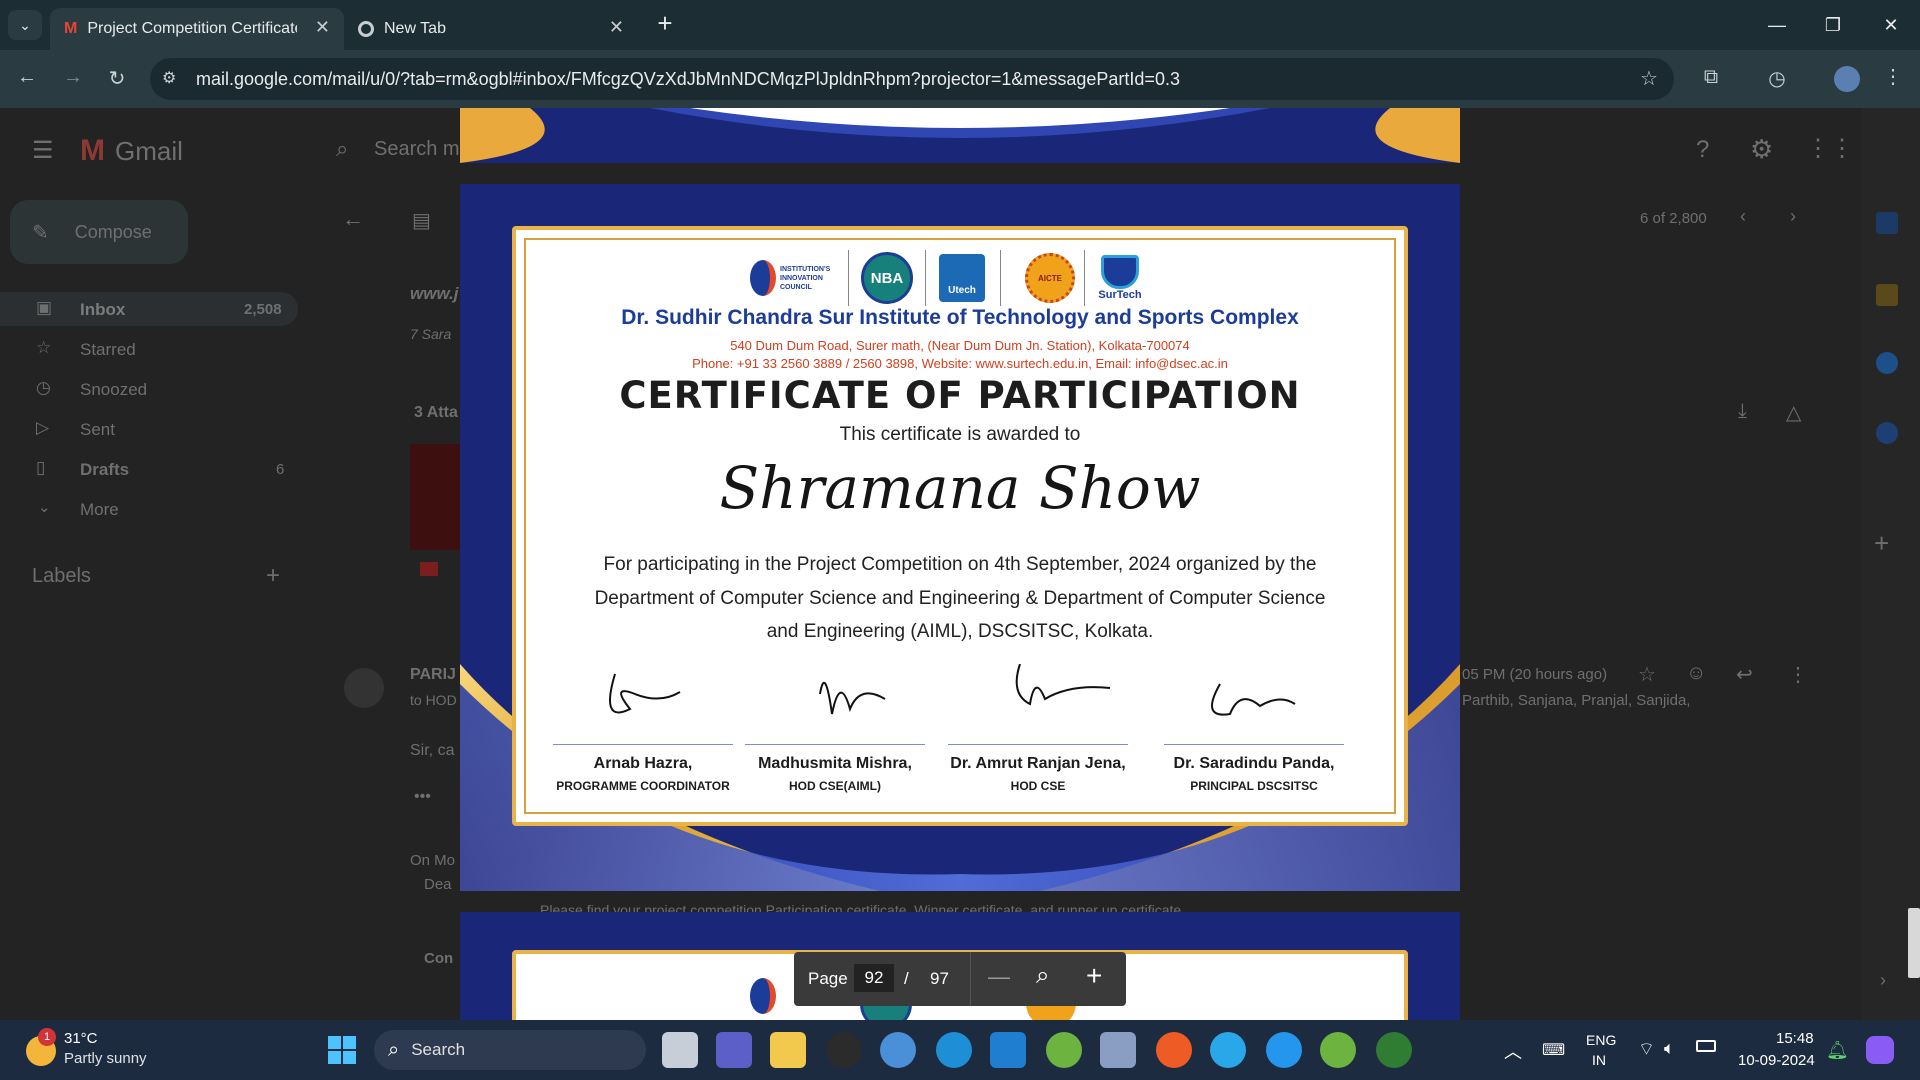  Describe the element at coordinates (1228, 1050) in the screenshot. I see `app-icon` at that location.